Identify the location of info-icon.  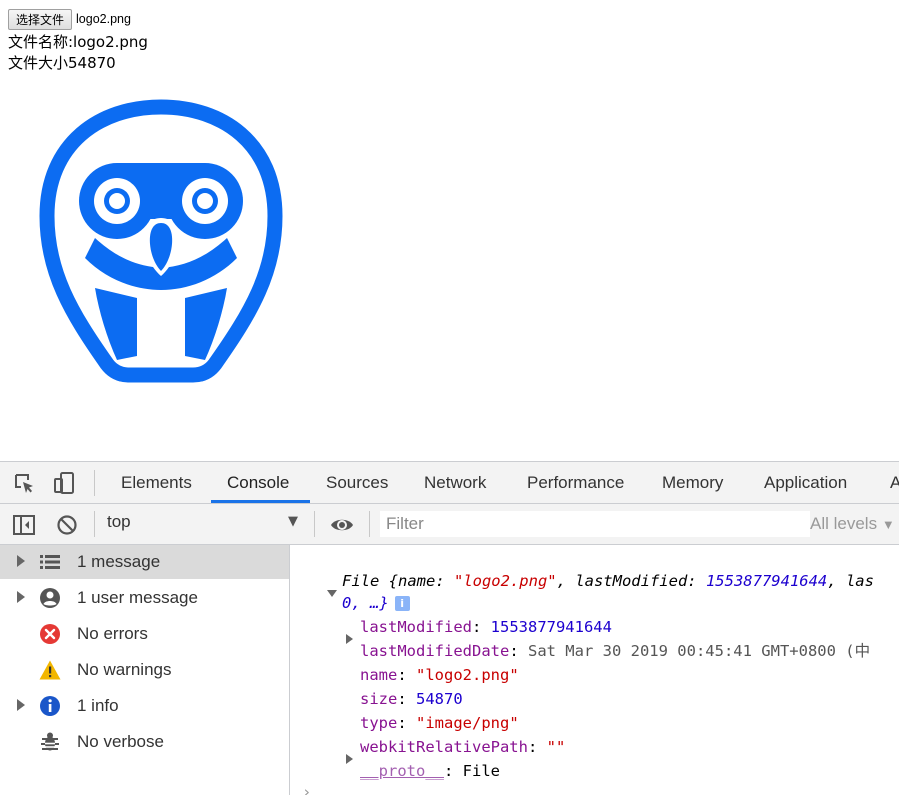
(50, 706).